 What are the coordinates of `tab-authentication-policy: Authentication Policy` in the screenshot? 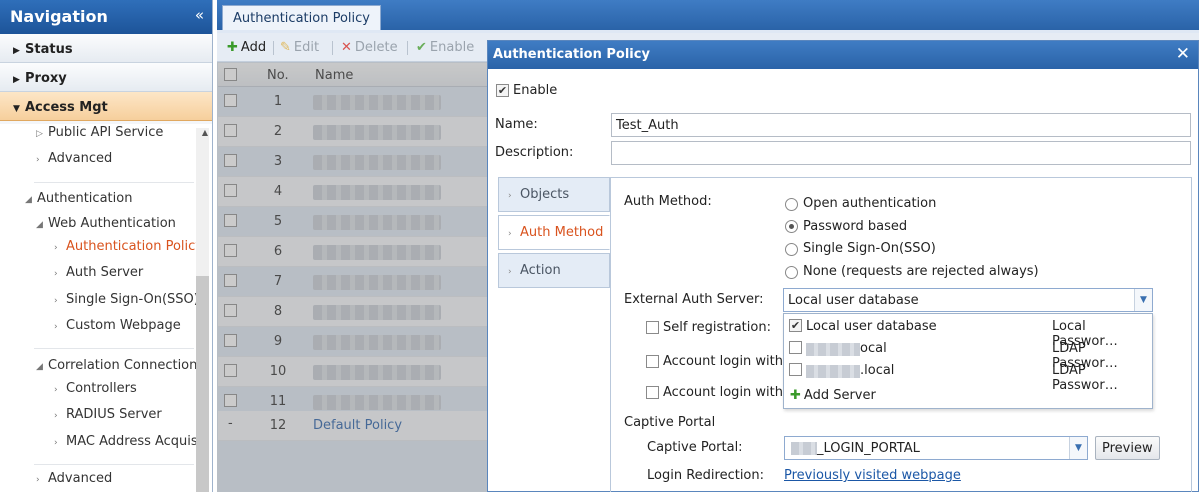 It's located at (301, 17).